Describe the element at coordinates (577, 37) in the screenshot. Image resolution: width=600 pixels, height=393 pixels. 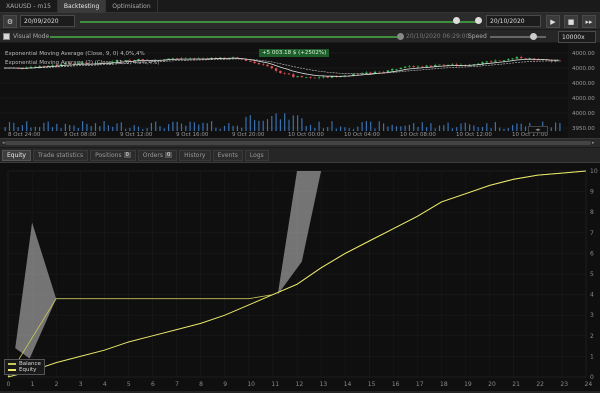
I see `speed-value-field: 10000x` at that location.